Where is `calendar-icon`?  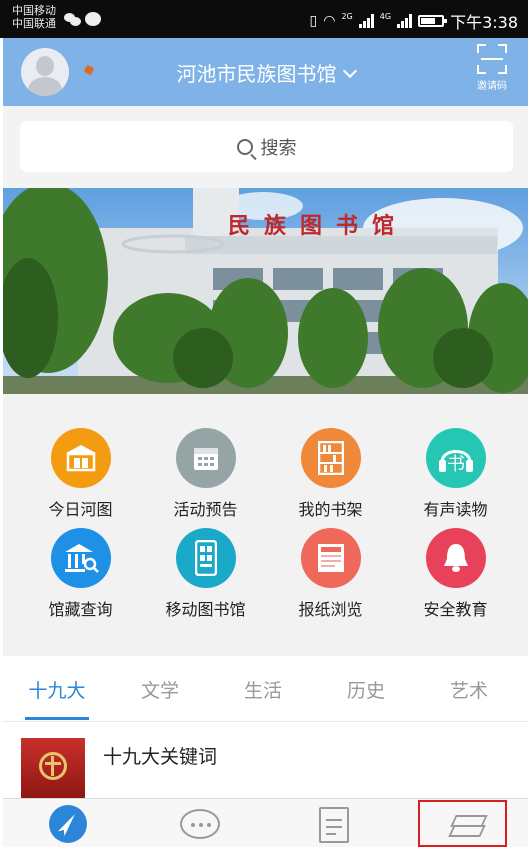 calendar-icon is located at coordinates (205, 458).